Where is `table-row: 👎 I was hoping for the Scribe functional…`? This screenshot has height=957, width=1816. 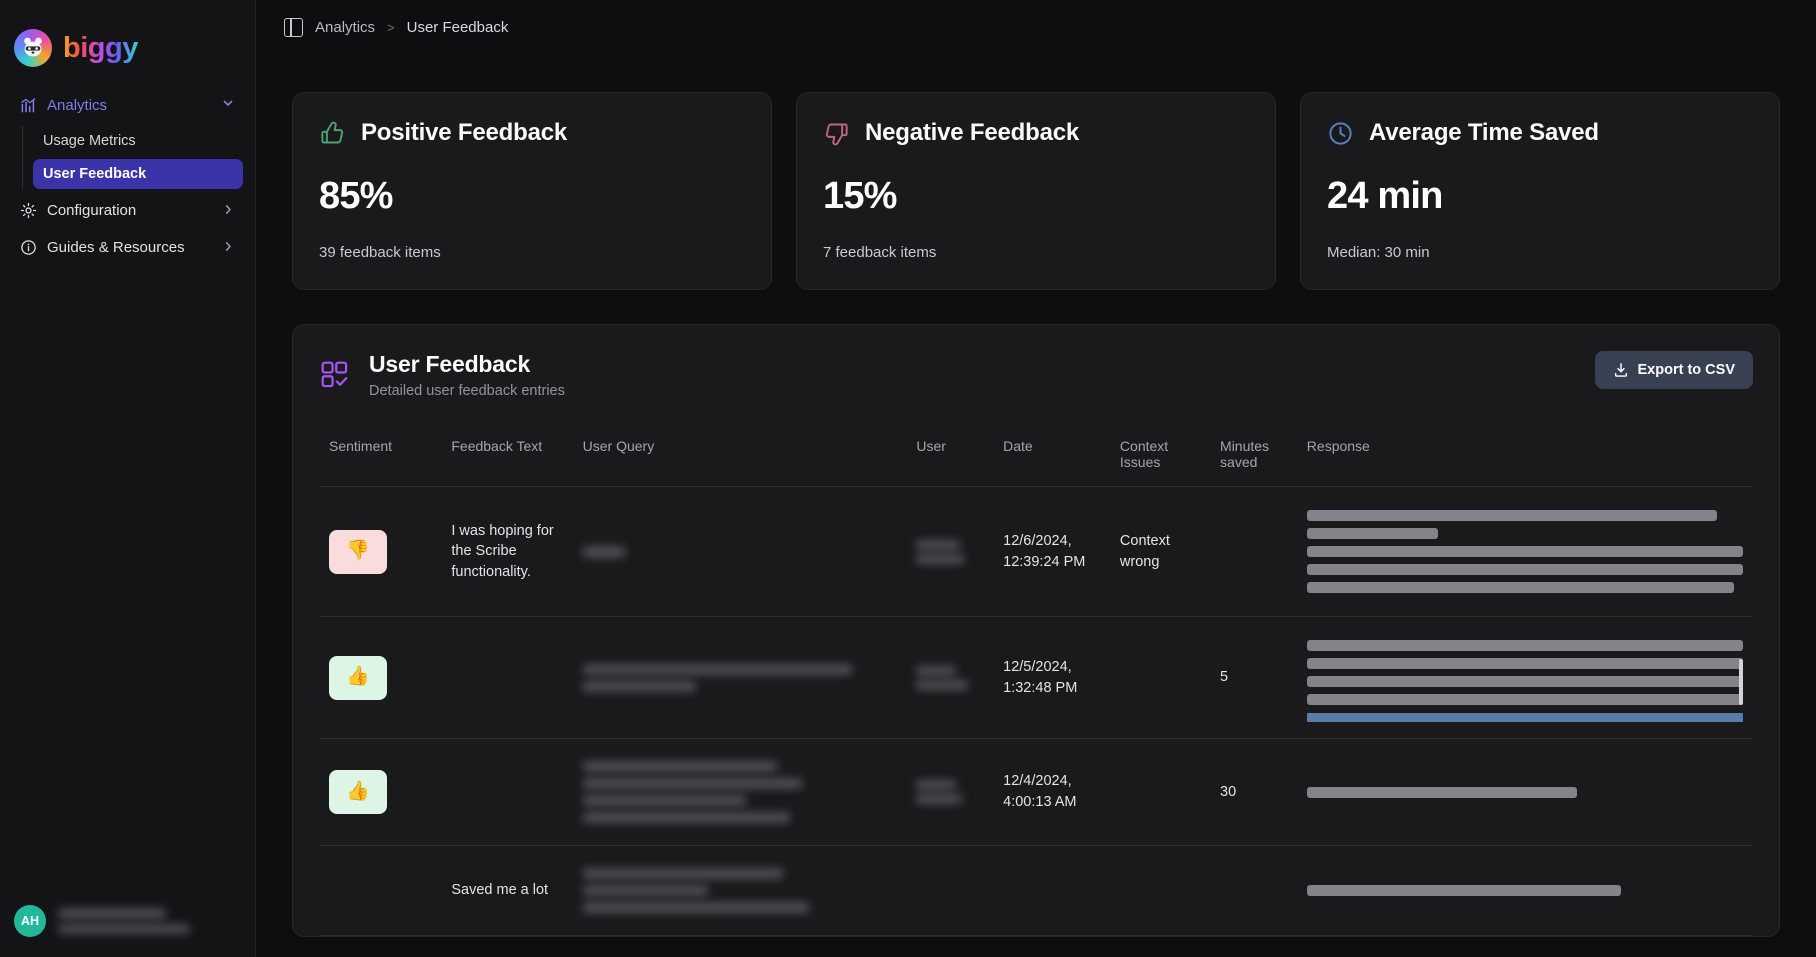 table-row: 👎 I was hoping for the Scribe functional… is located at coordinates (1036, 551).